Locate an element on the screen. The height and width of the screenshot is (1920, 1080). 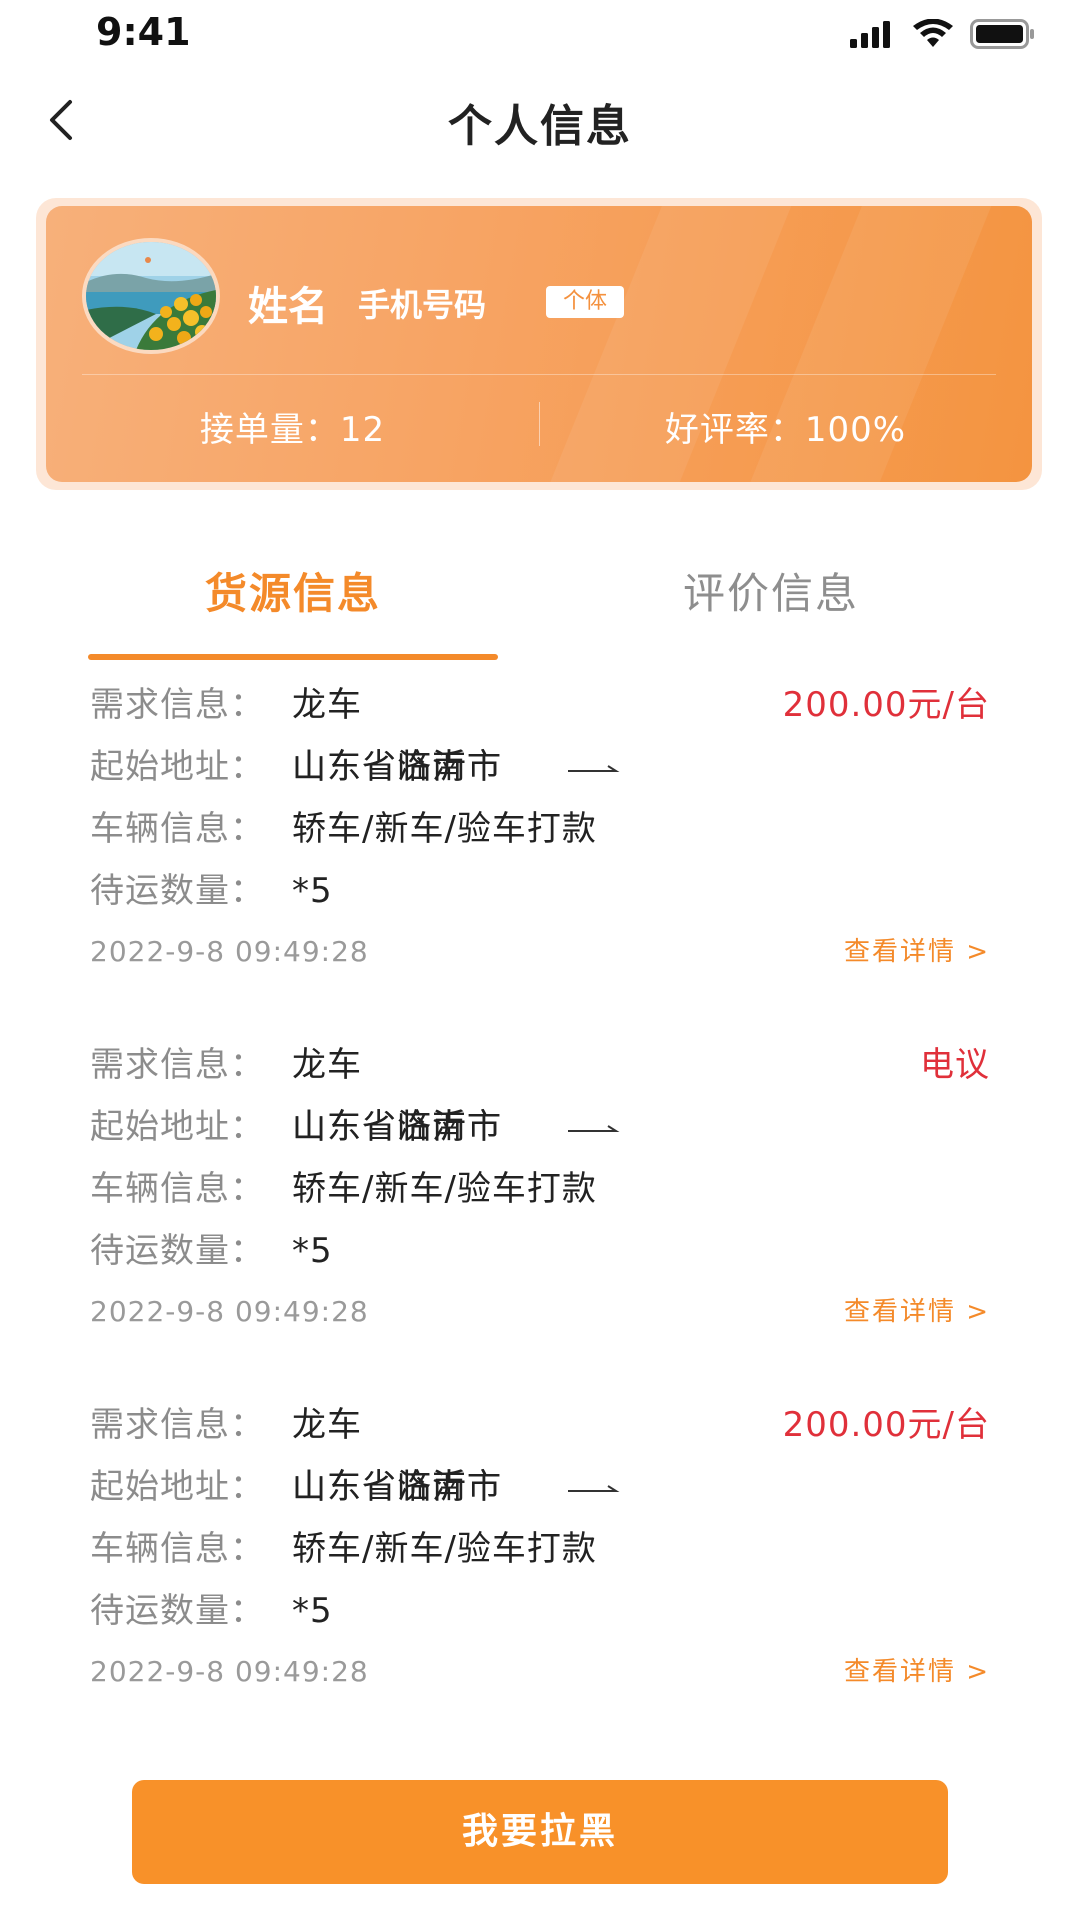
status-bar: 9:41 is located at coordinates (540, 36).